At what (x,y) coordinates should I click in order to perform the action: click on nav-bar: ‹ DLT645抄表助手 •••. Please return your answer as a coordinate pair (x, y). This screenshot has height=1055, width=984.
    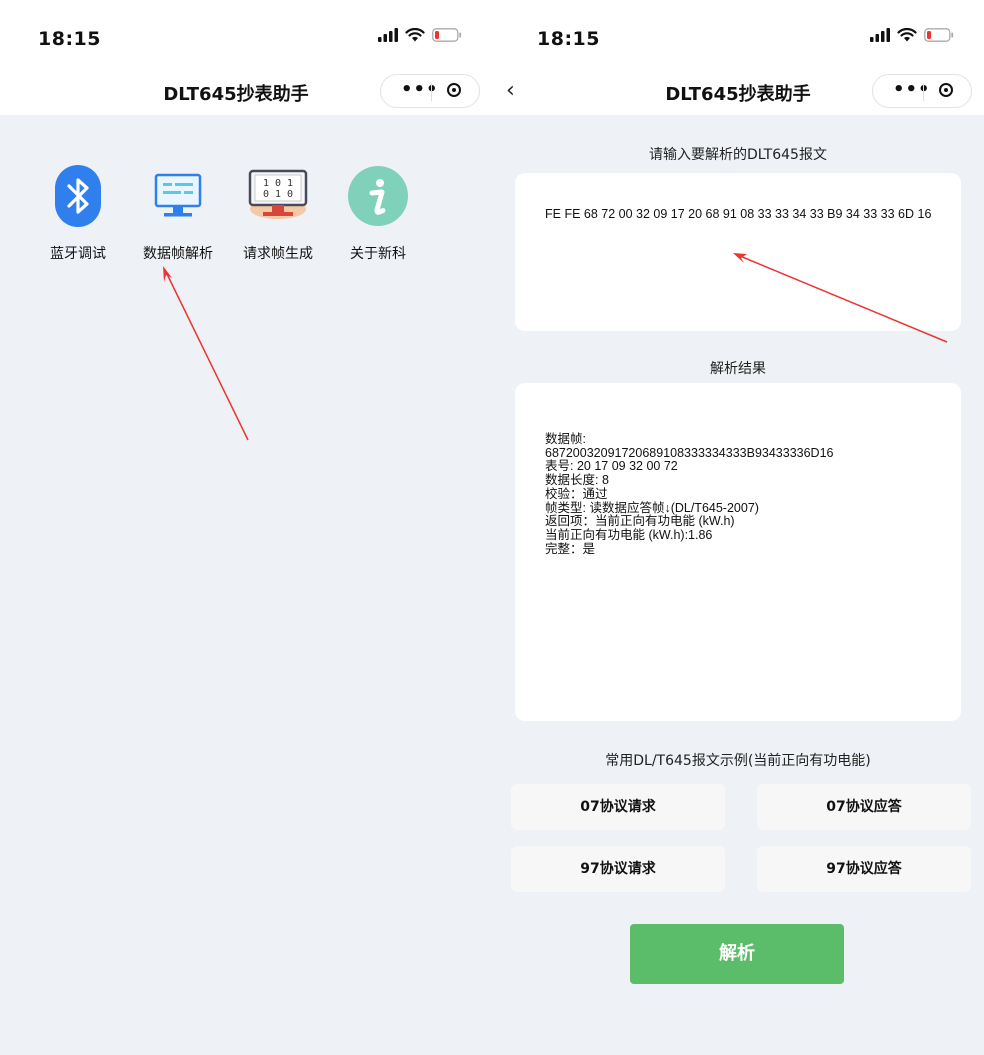
    Looking at the image, I should click on (738, 92).